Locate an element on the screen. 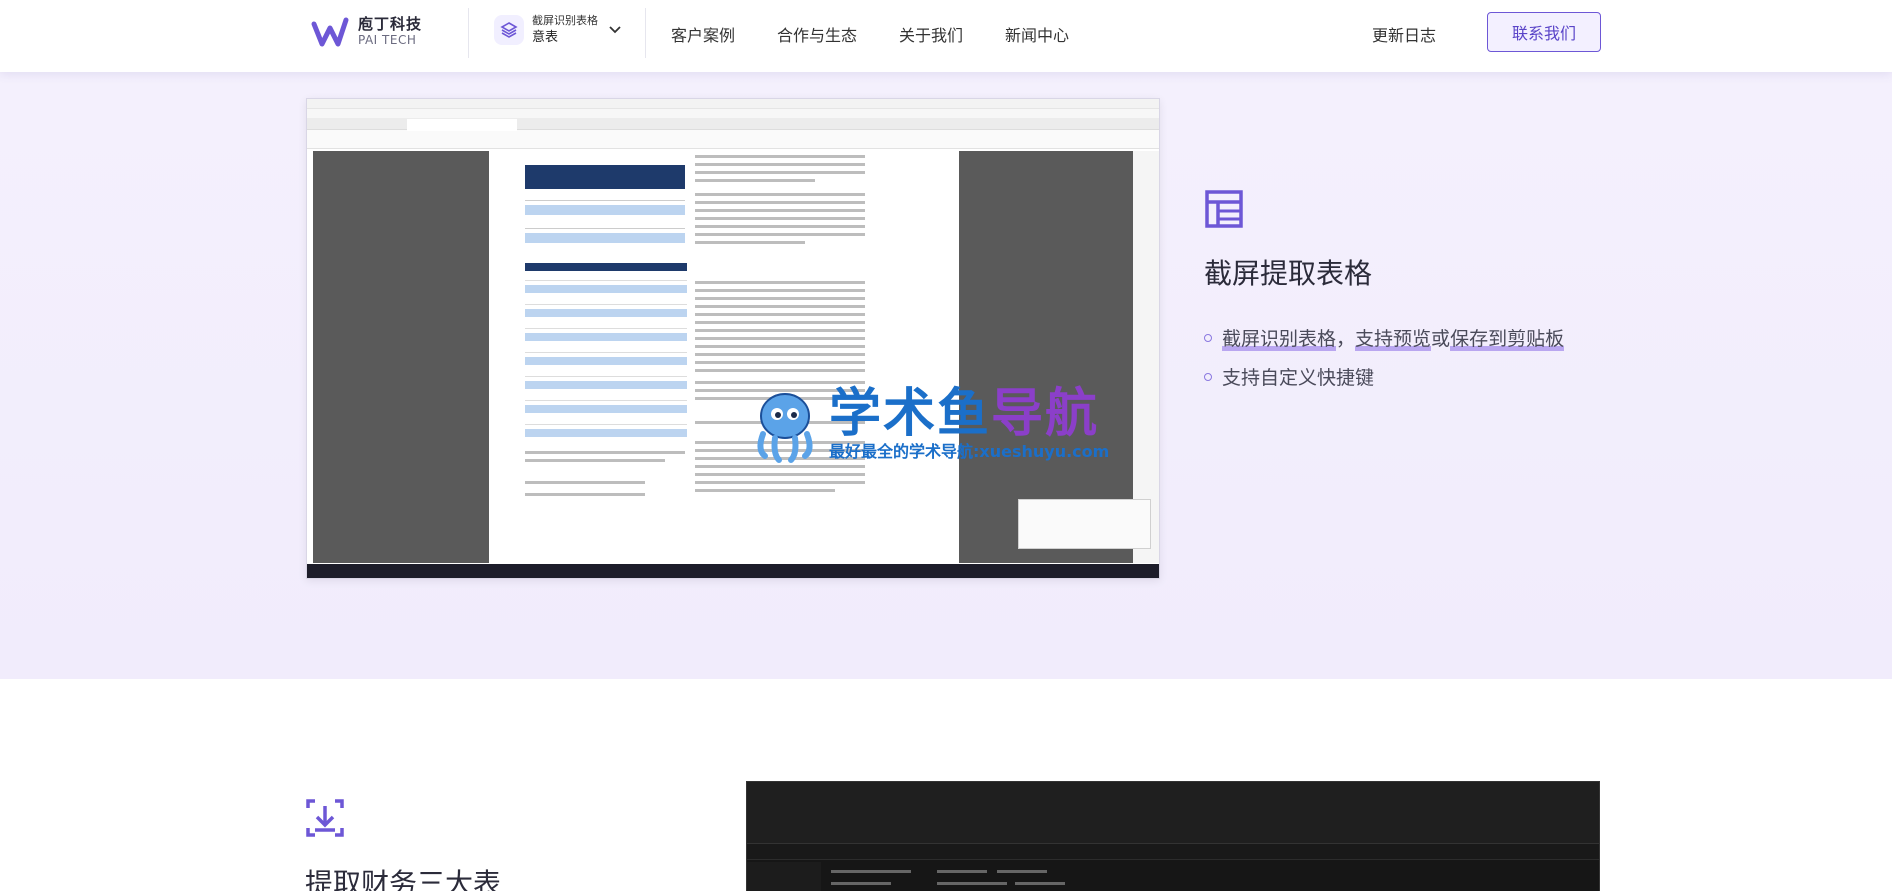 This screenshot has width=1892, height=891. feature-bullet: 支持自定义快捷键 is located at coordinates (1384, 376).